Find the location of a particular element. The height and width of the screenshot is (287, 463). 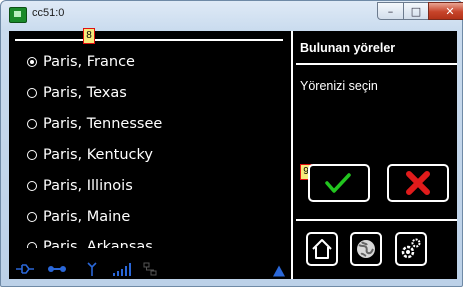

gears-icon is located at coordinates (411, 248).